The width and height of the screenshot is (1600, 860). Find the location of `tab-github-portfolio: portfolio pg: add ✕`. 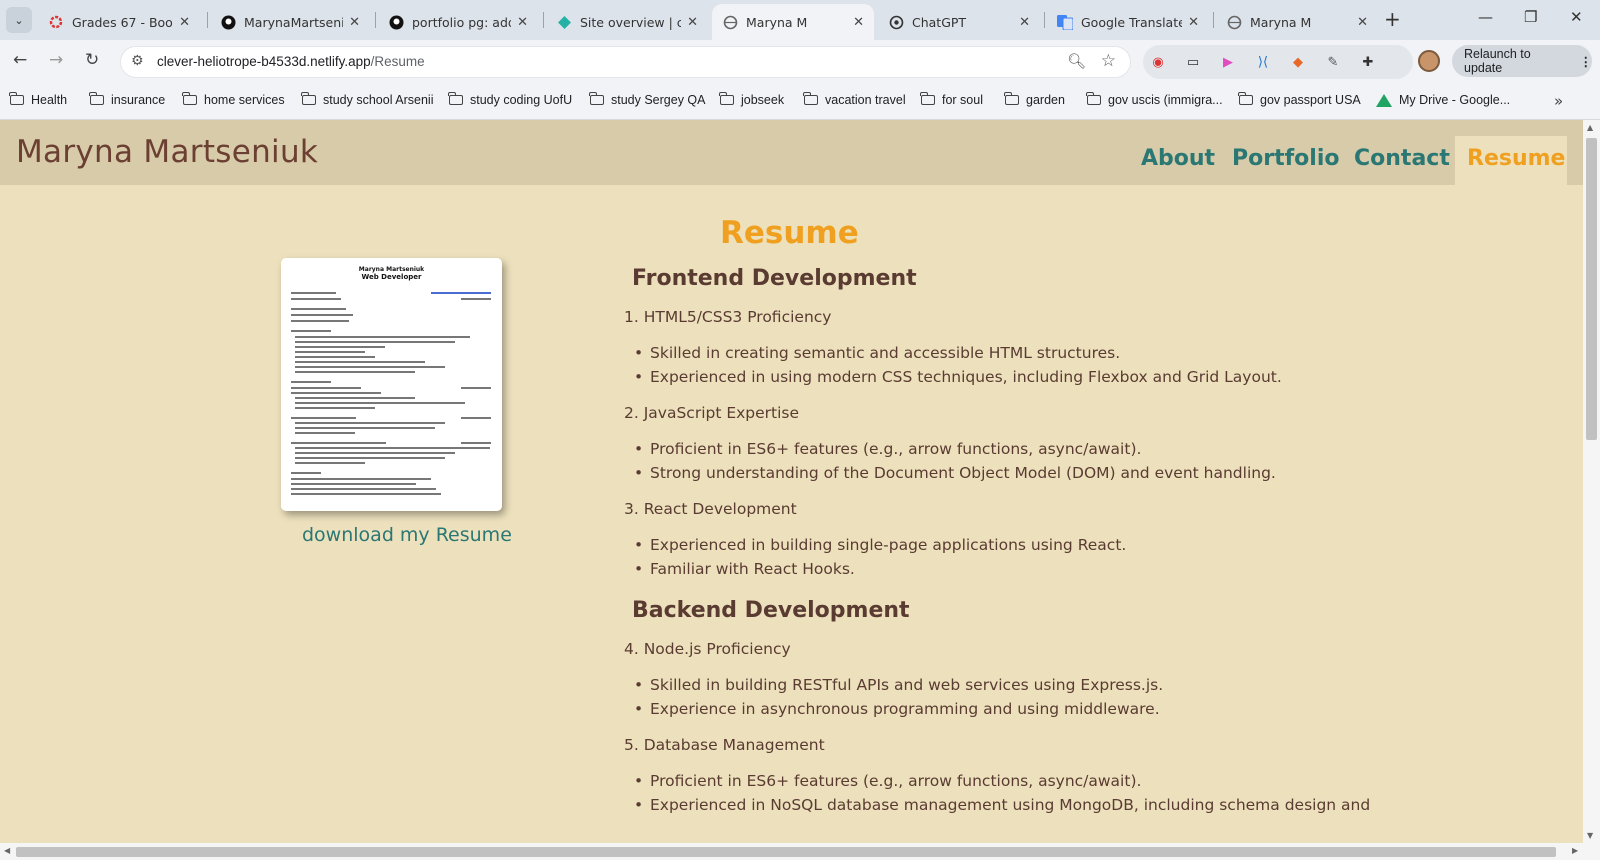

tab-github-portfolio: portfolio pg: add ✕ is located at coordinates (458, 22).